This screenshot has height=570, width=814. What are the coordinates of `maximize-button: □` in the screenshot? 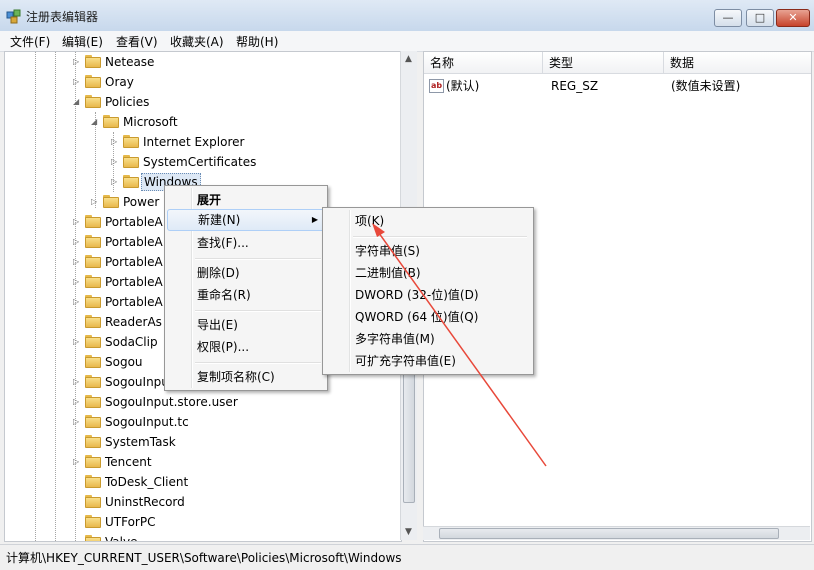 It's located at (760, 18).